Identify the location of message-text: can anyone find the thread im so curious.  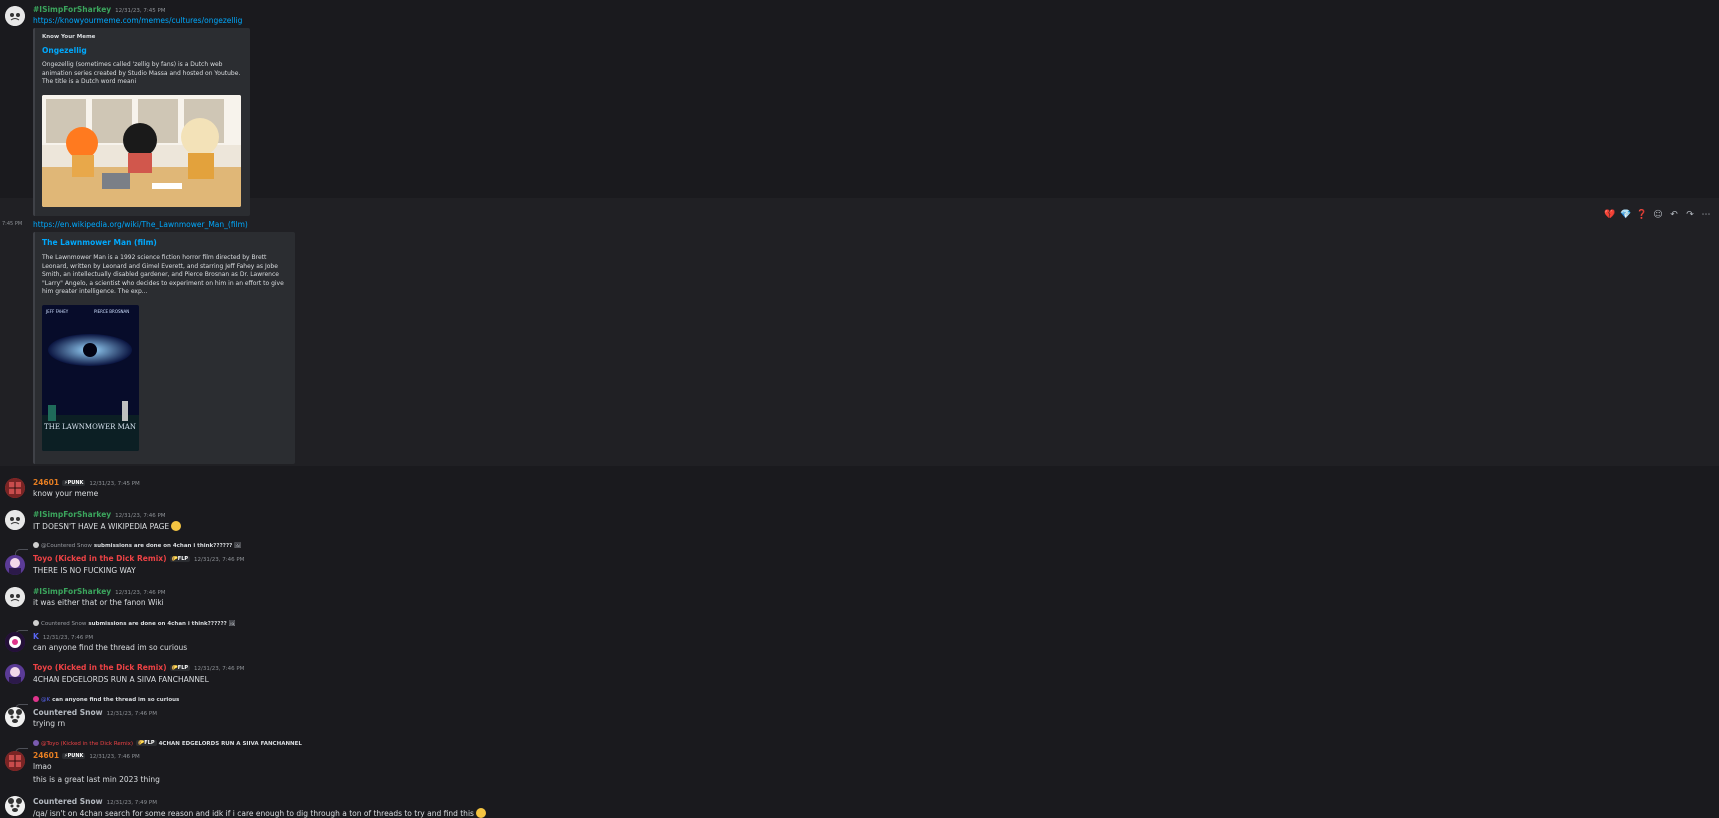
(110, 647).